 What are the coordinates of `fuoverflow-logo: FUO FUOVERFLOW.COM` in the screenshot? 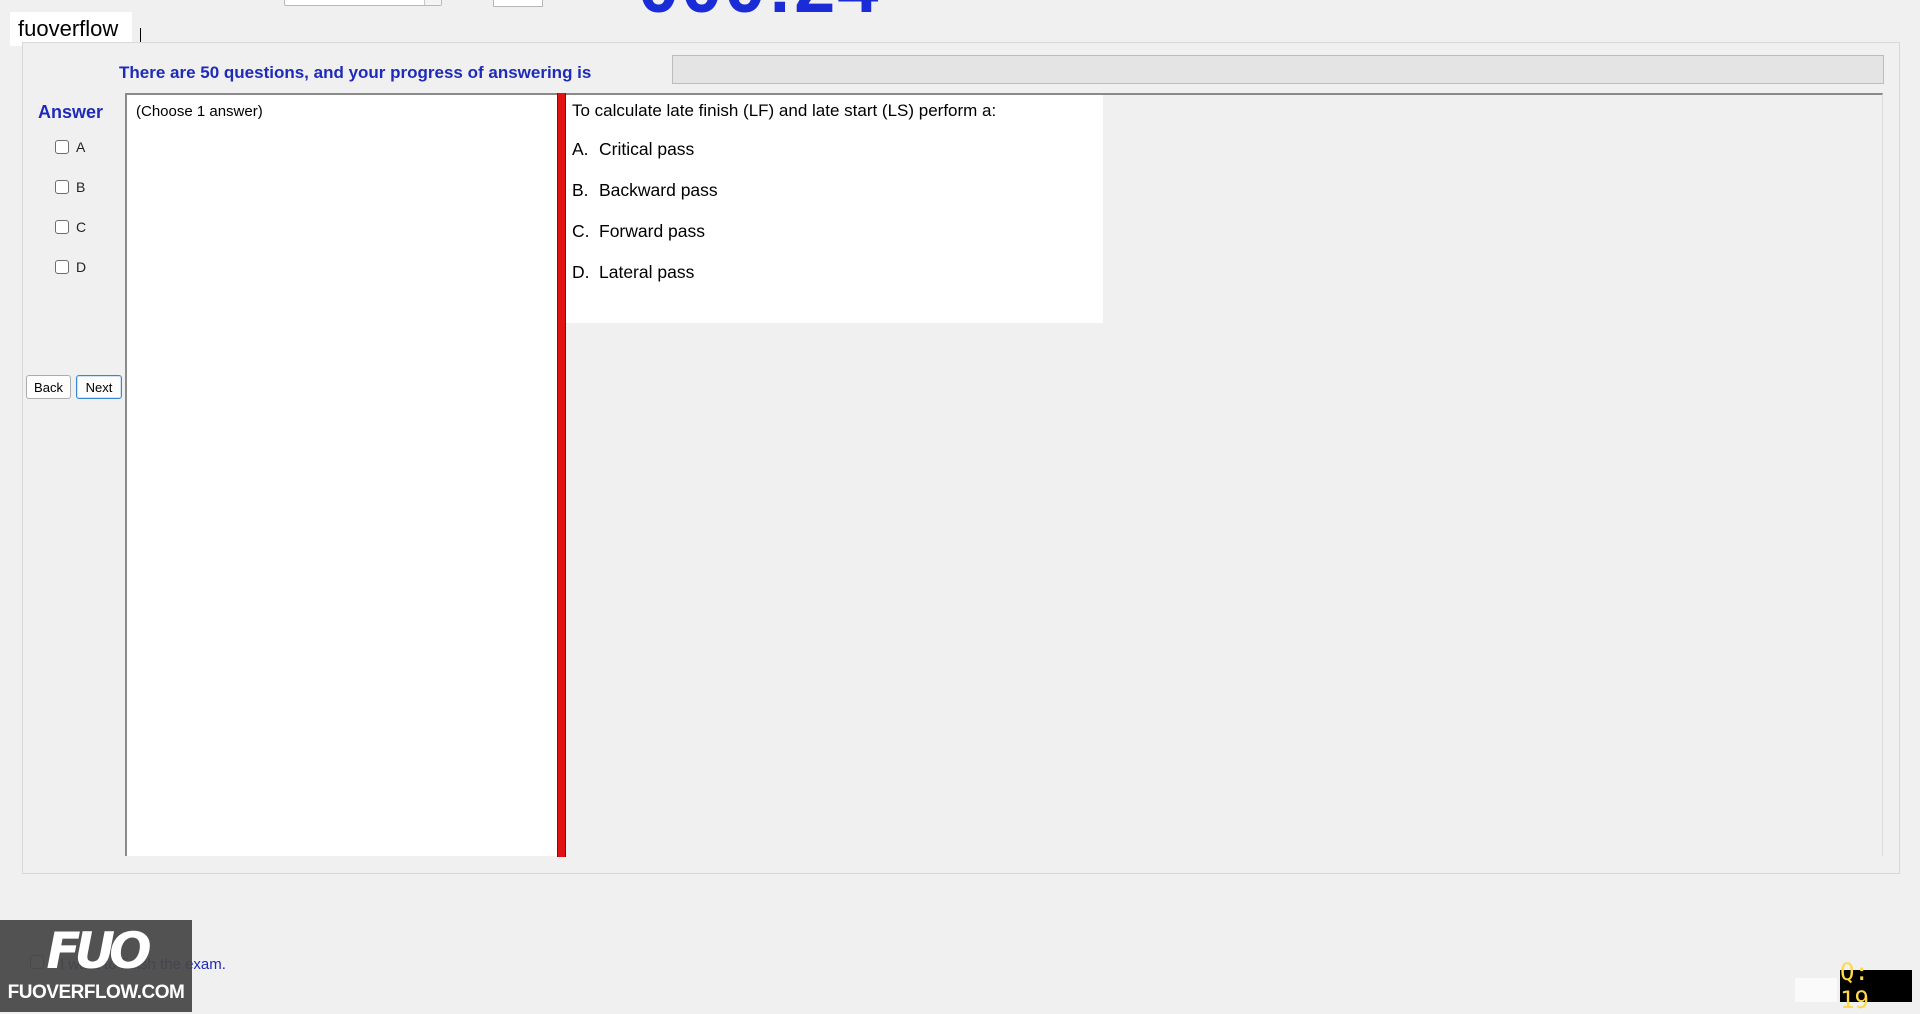 It's located at (96, 966).